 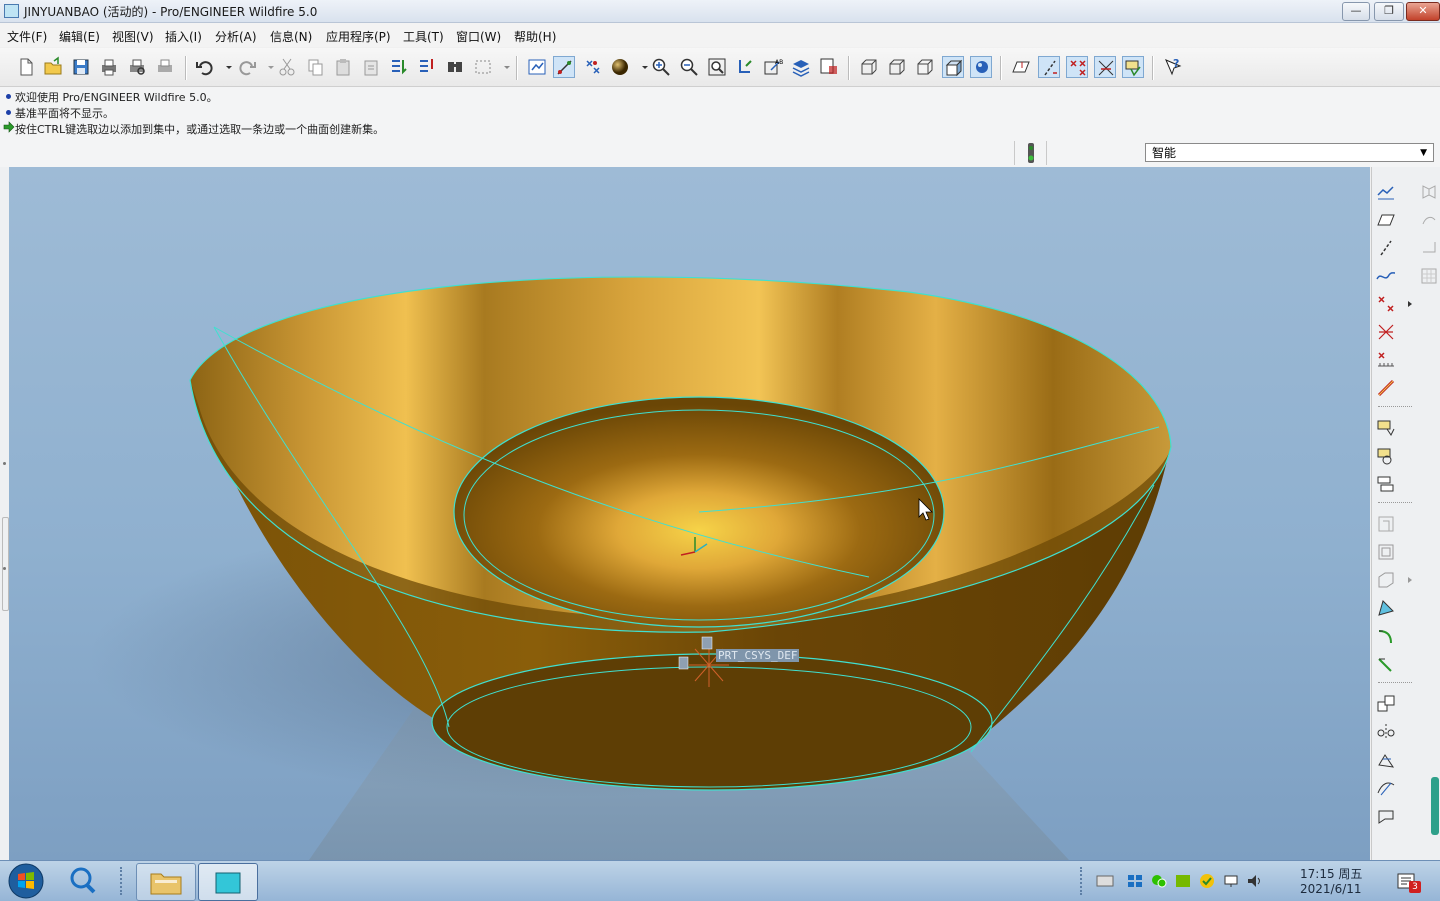 I want to click on round-icon, so click(x=1386, y=636).